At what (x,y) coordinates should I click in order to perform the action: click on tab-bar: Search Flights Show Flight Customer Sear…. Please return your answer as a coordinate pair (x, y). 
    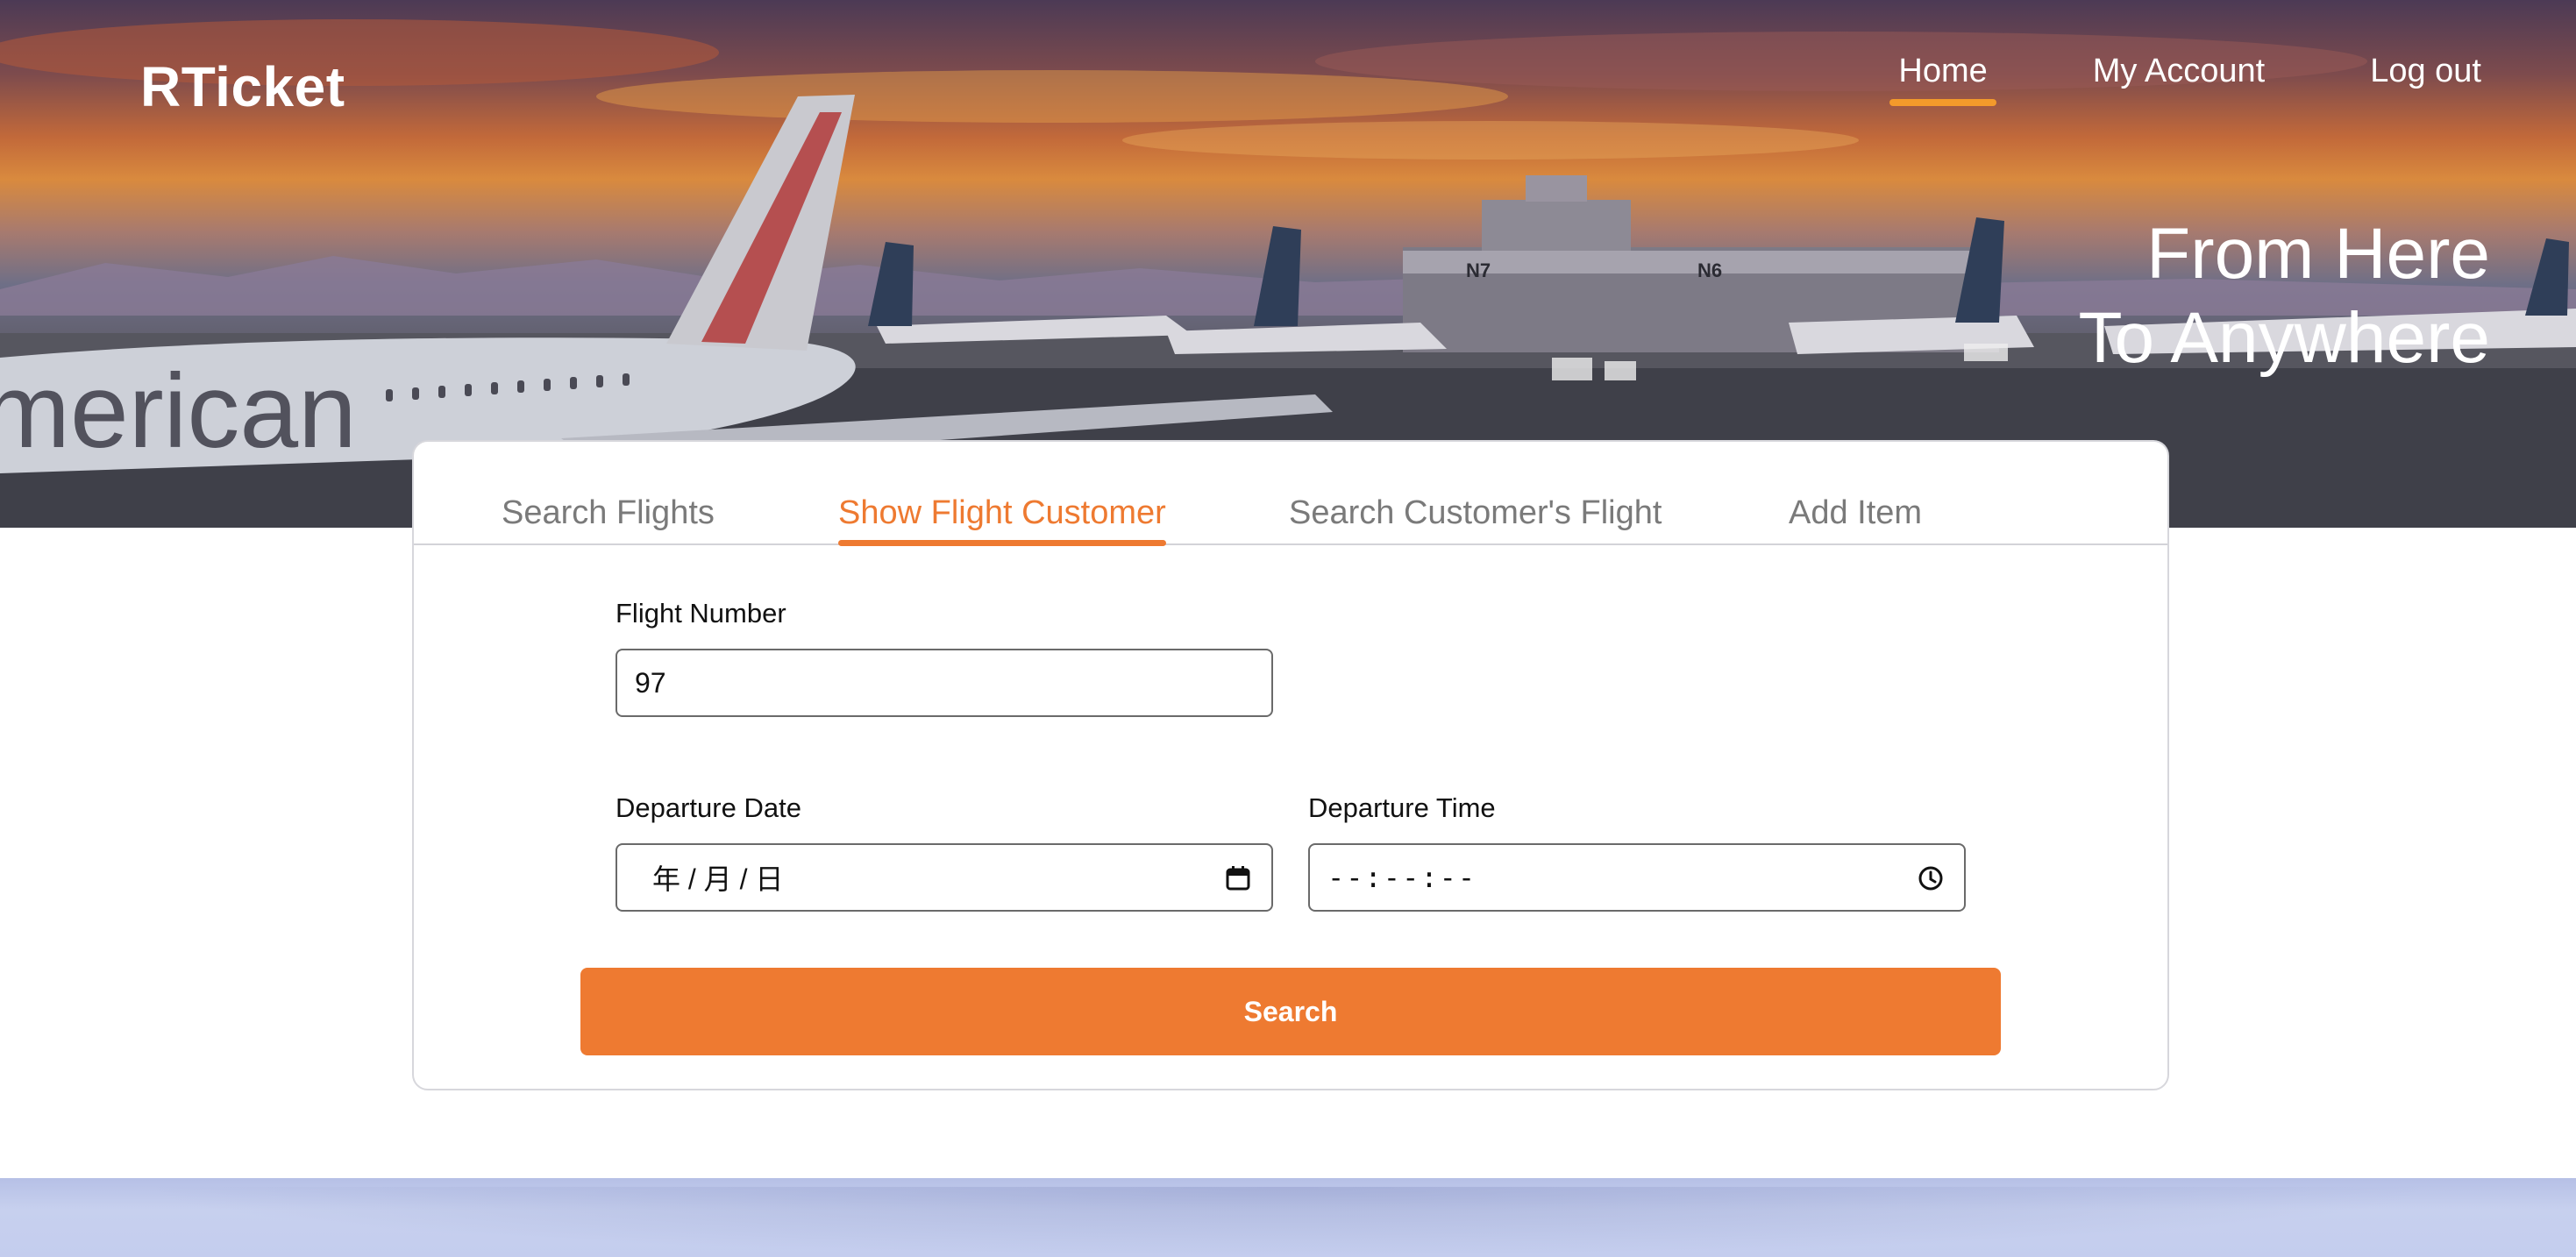
    Looking at the image, I should click on (1290, 494).